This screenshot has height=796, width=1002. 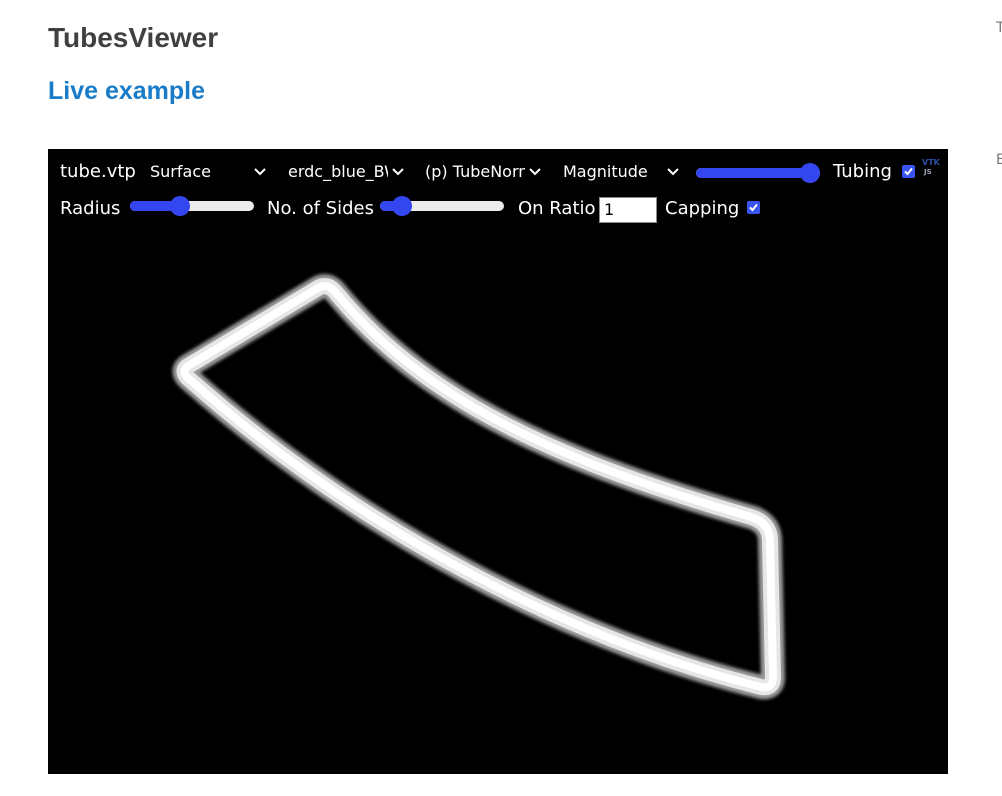 I want to click on color-by-select-value: (p) TubeNormals, so click(x=475, y=171).